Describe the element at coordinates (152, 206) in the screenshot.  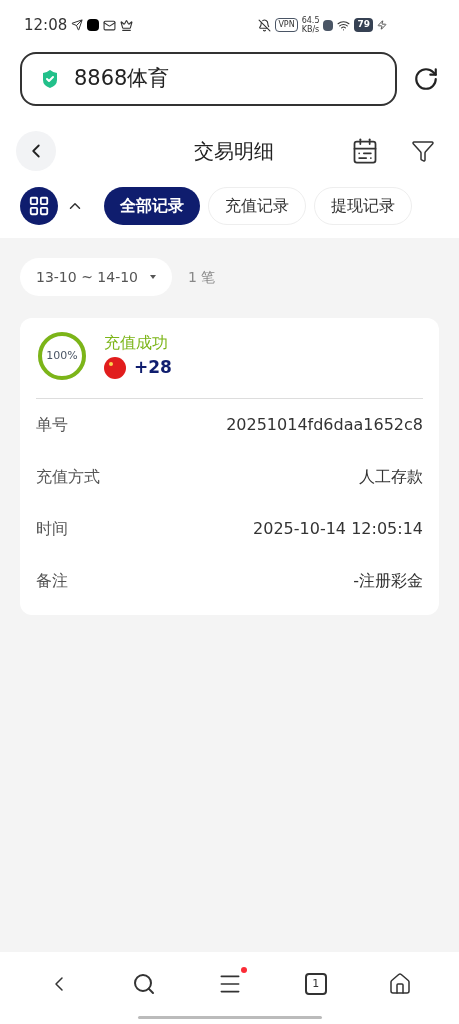
I see `record-tab: 全部记录` at that location.